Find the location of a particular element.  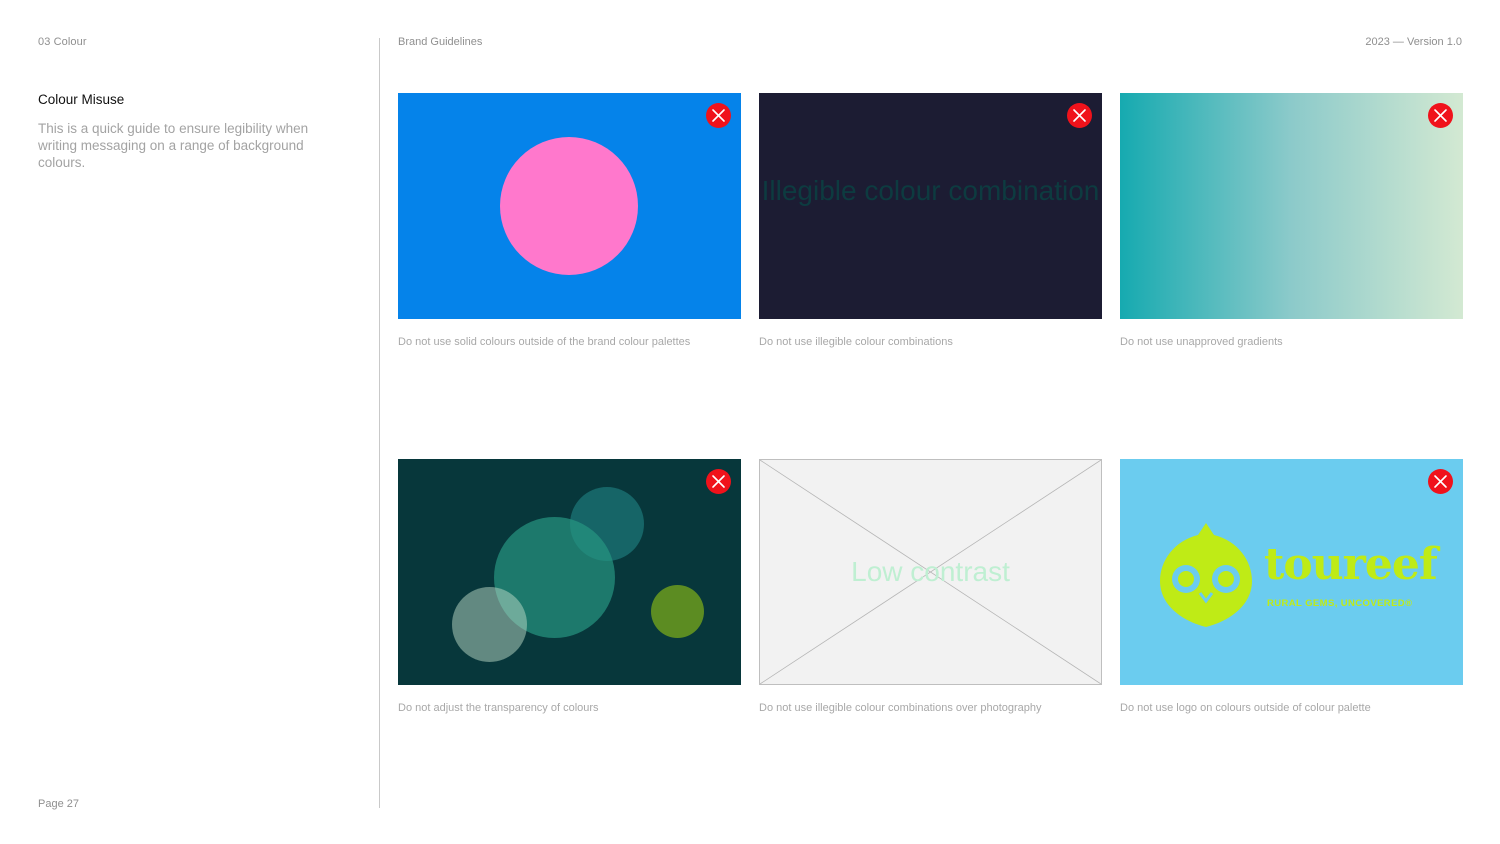

card-caption: Do not use illegible colour combinations is located at coordinates (856, 342).